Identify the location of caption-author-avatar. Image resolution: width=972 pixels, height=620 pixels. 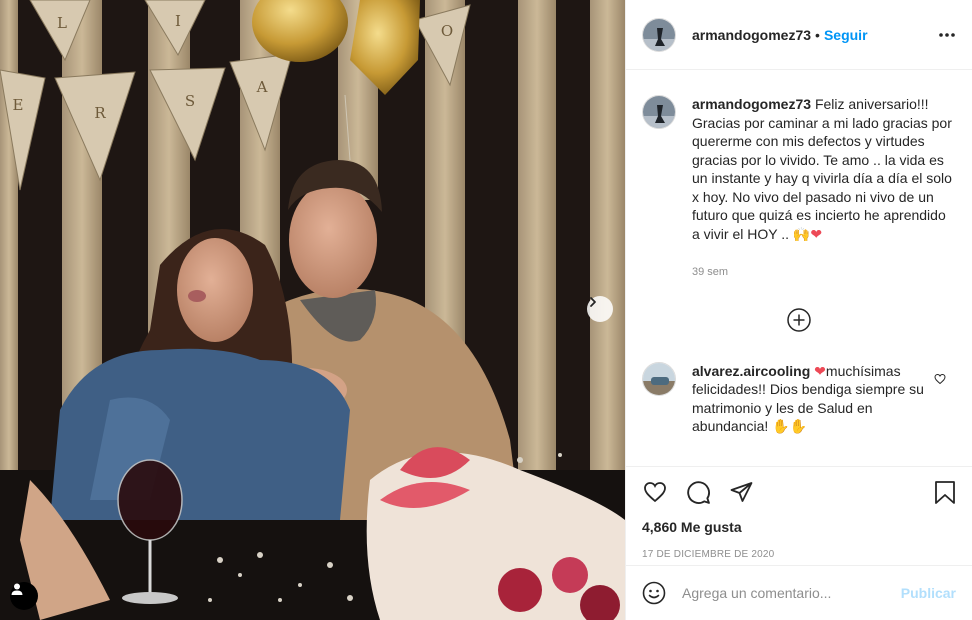
(659, 112).